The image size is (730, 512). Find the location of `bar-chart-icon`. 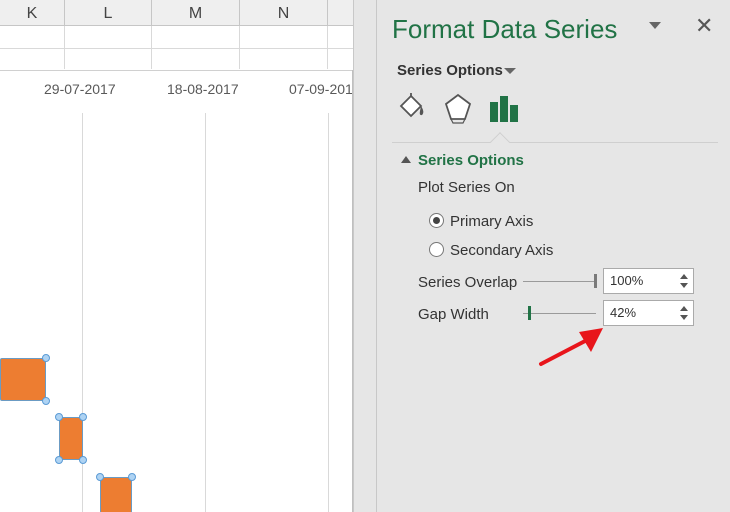

bar-chart-icon is located at coordinates (504, 108).